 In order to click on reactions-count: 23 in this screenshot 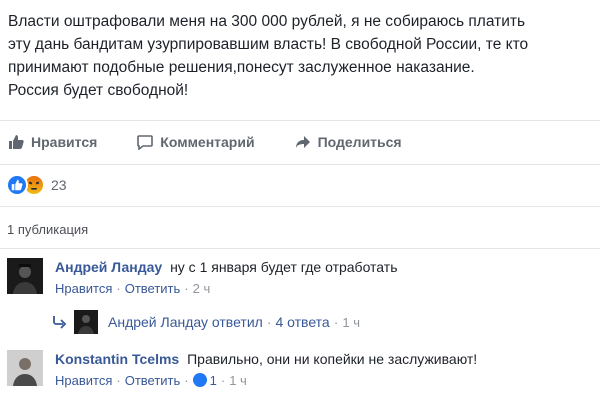, I will do `click(59, 185)`.